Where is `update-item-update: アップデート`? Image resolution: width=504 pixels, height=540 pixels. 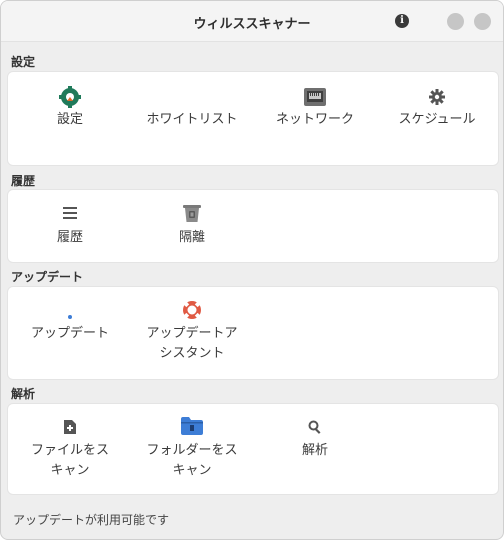
update-item-update: アップデート is located at coordinates (70, 331).